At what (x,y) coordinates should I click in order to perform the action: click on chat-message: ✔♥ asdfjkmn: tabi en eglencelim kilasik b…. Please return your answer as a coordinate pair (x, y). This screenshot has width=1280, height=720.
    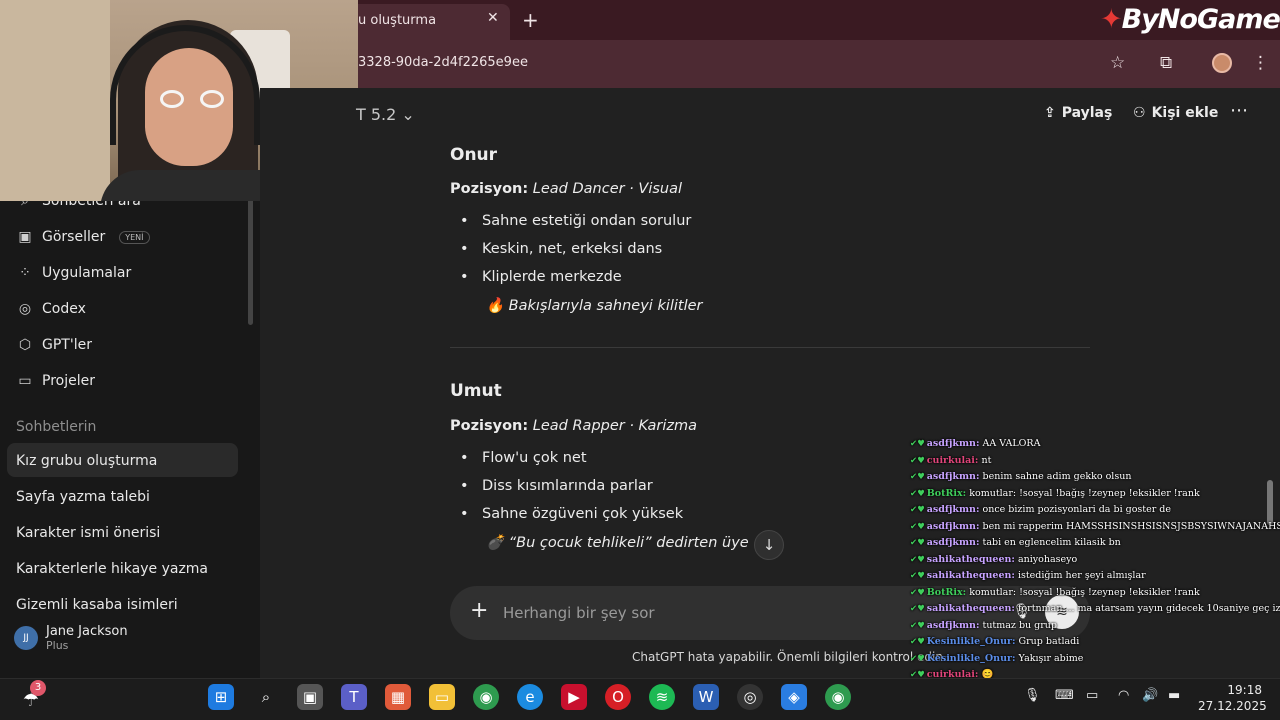
    Looking at the image, I should click on (1095, 545).